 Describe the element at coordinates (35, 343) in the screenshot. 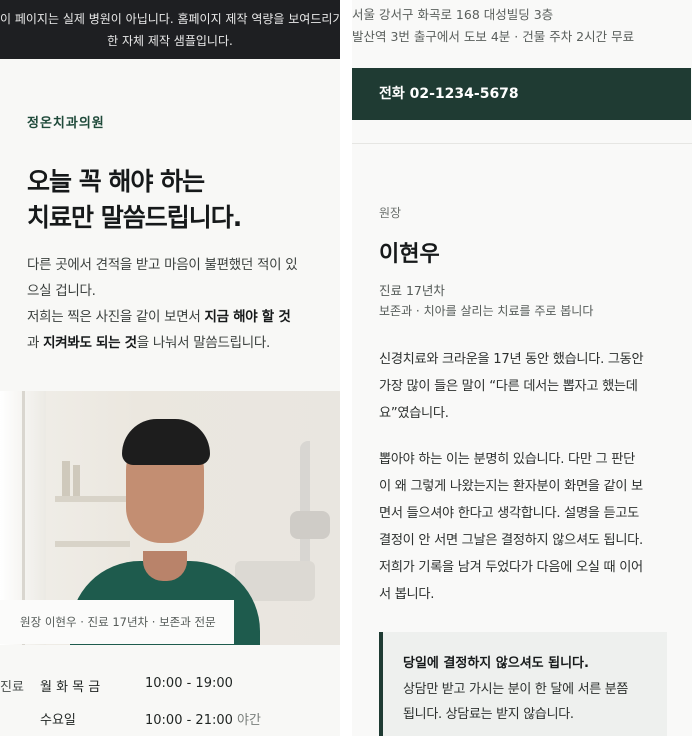

I see `intro-text: 과` at that location.